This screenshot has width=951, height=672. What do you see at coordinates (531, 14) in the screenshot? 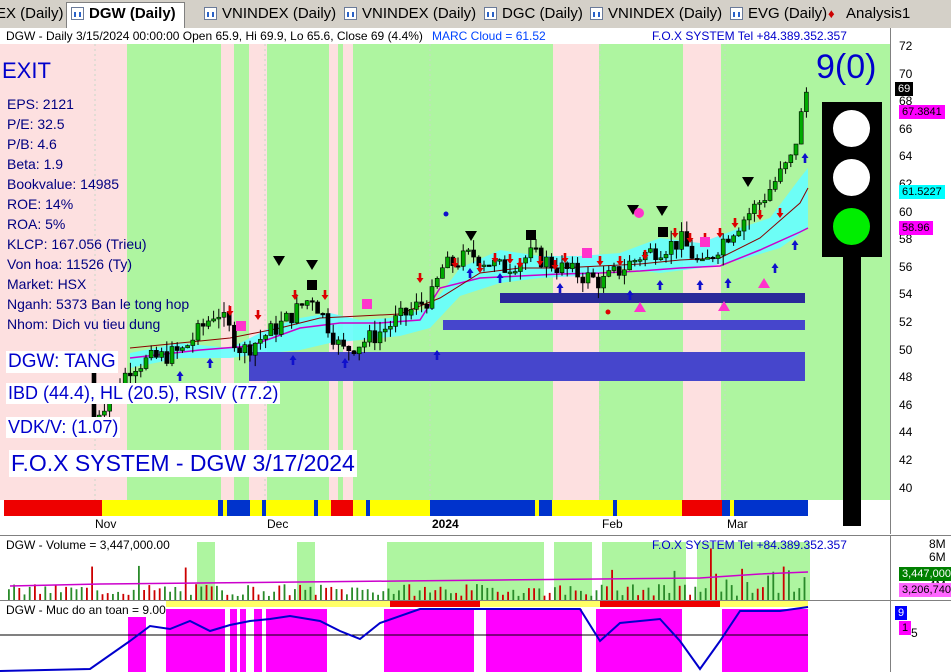
I see `tab-dgc-daily: DGC (Daily)` at bounding box center [531, 14].